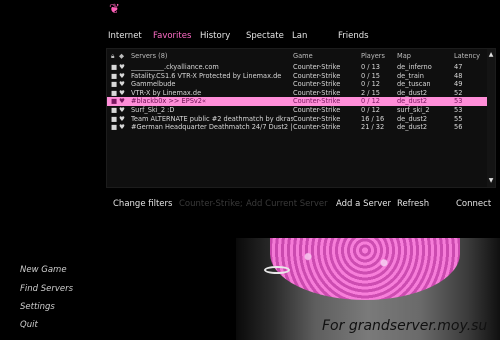 The width and height of the screenshot is (500, 340). What do you see at coordinates (175, 67) in the screenshot?
I see `server-name: __________.ckyalliance.com` at bounding box center [175, 67].